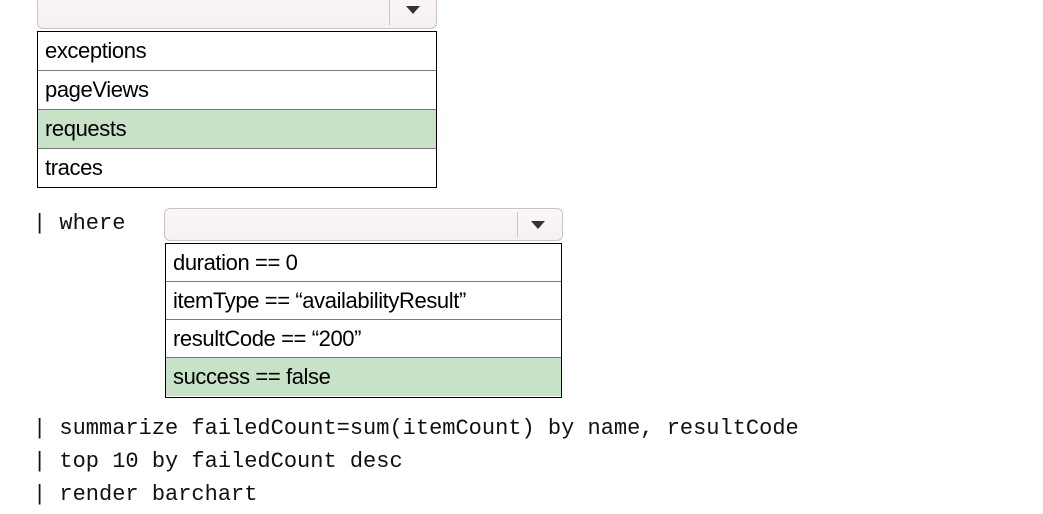 This screenshot has height=514, width=1043. Describe the element at coordinates (237, 168) in the screenshot. I see `option-traces: traces` at that location.